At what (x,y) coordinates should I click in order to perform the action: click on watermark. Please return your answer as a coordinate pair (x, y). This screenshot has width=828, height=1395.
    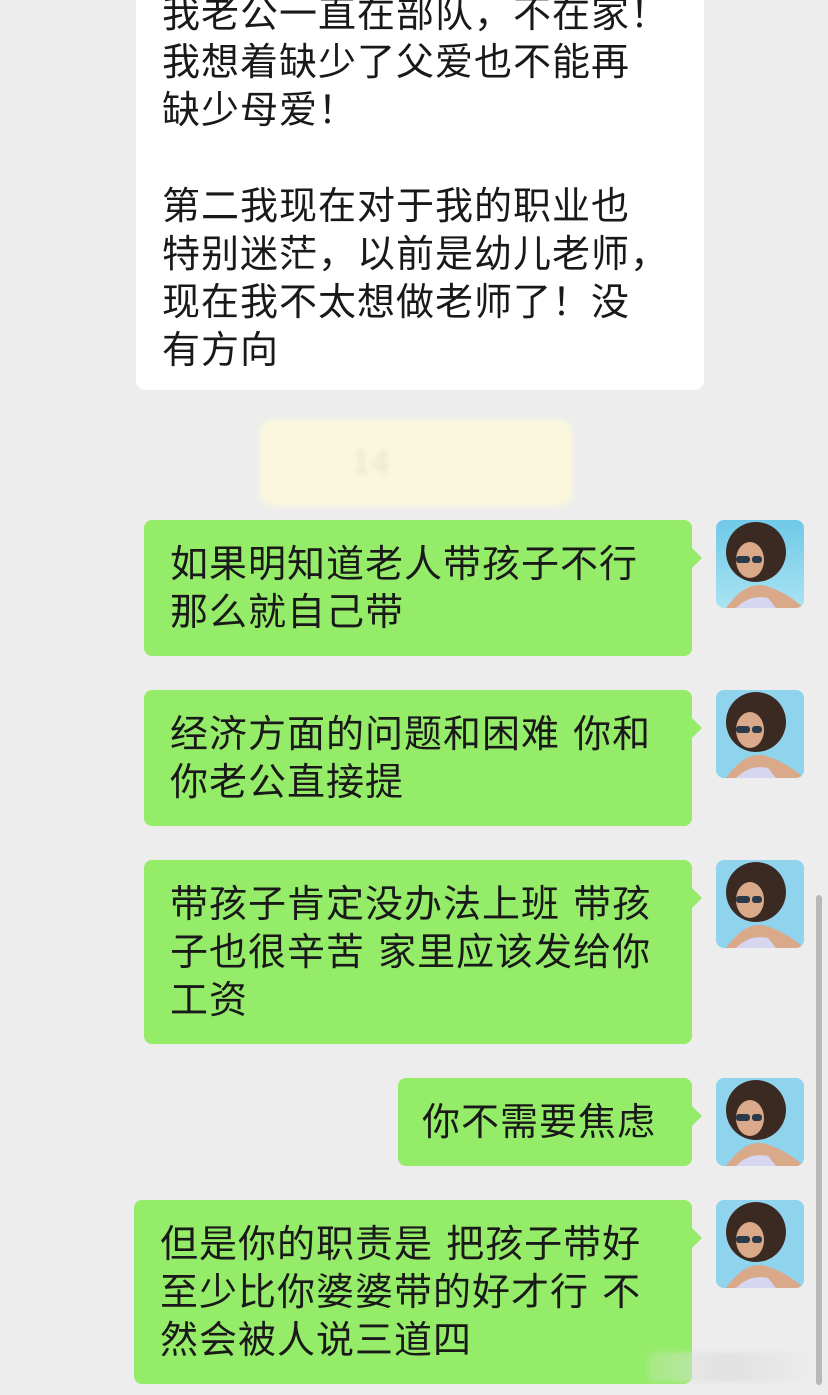
    Looking at the image, I should click on (728, 1367).